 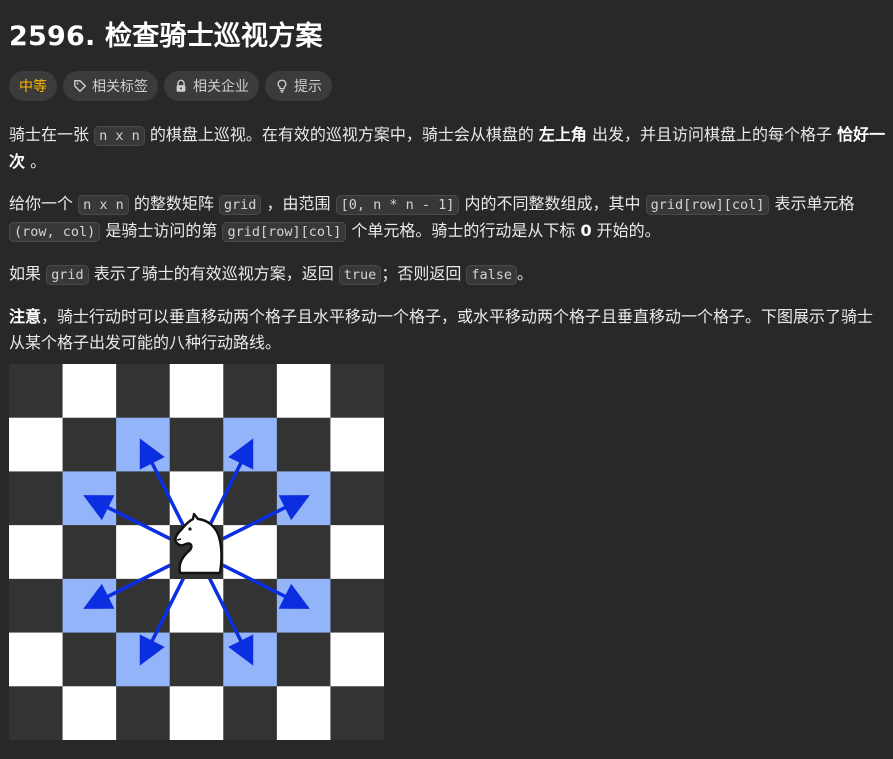 I want to click on related-companies-button: 相关企业, so click(x=211, y=86).